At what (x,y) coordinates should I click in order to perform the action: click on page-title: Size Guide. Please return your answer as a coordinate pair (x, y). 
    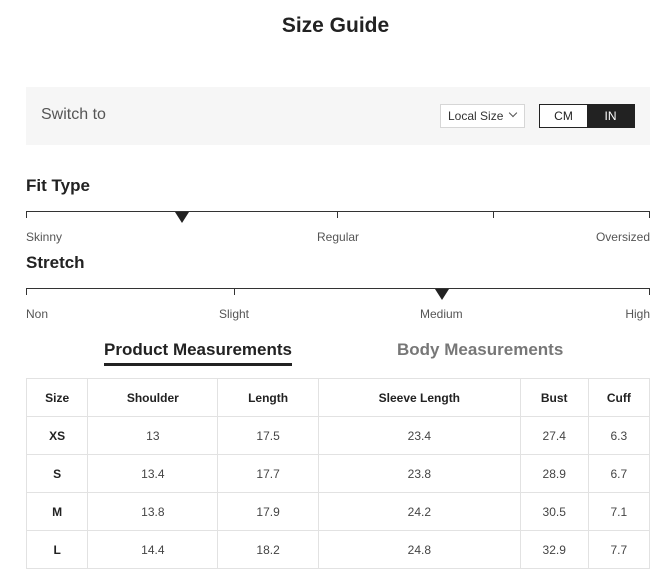
    Looking at the image, I should click on (335, 25).